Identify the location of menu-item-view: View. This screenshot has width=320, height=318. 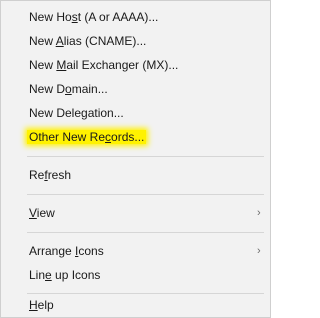
(42, 213).